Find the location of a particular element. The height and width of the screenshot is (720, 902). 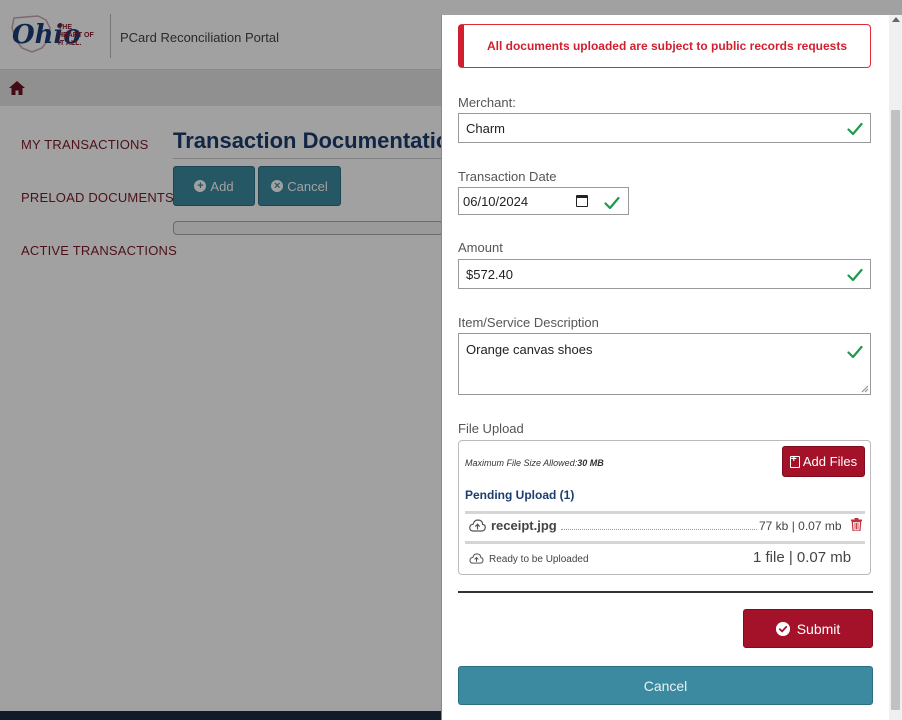

transaction-date-label: Transaction Date is located at coordinates (507, 176).